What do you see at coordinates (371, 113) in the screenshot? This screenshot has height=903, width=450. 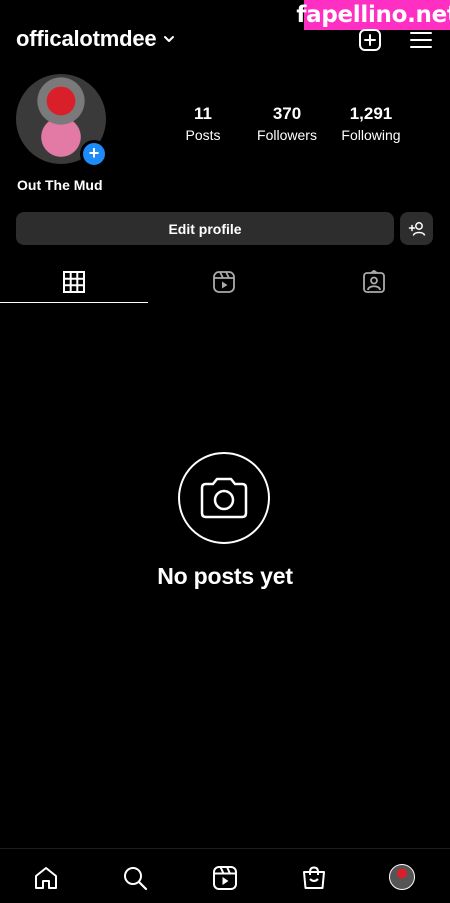 I see `following-count: 1,291` at bounding box center [371, 113].